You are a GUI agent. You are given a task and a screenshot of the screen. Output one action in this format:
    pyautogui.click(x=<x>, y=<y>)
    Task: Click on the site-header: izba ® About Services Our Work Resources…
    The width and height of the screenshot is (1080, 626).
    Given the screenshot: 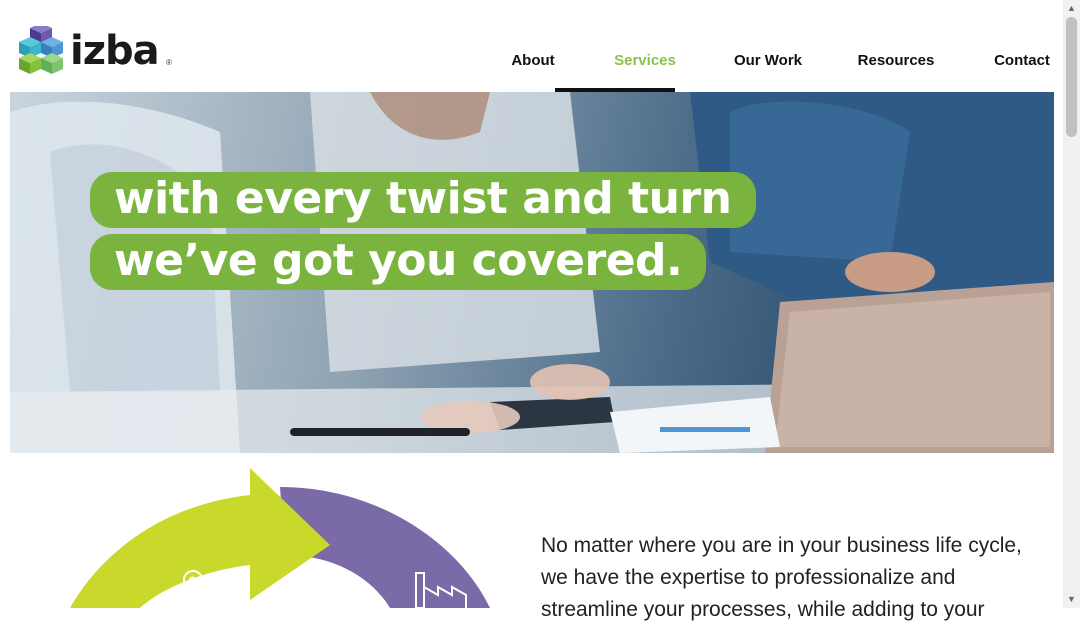 What is the action you would take?
    pyautogui.click(x=531, y=46)
    